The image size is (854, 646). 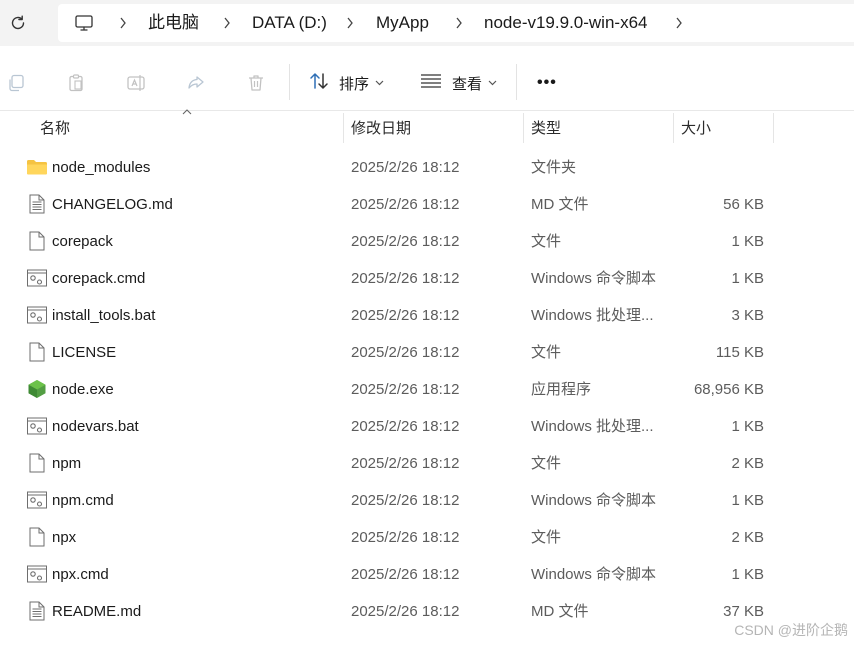 I want to click on refresh-icon, so click(x=18, y=23).